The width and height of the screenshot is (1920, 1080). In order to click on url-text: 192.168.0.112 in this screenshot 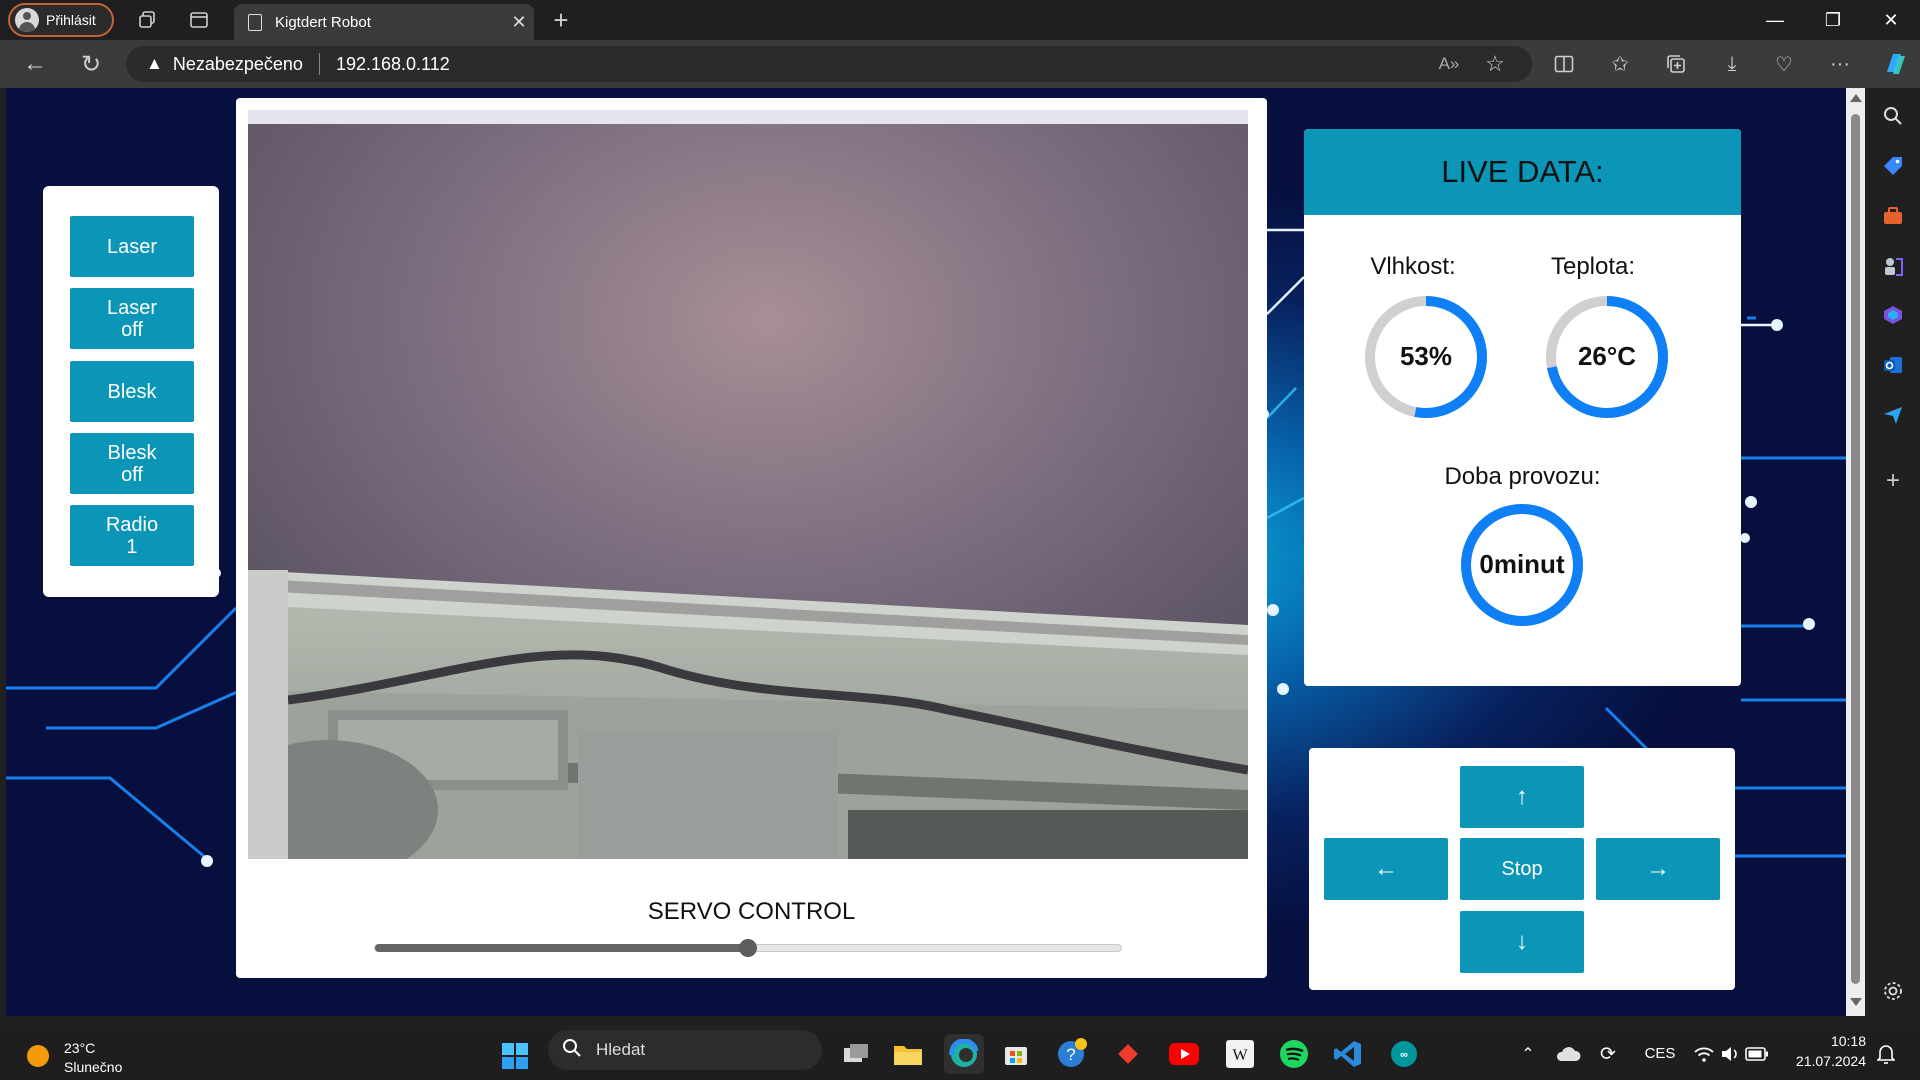, I will do `click(393, 64)`.